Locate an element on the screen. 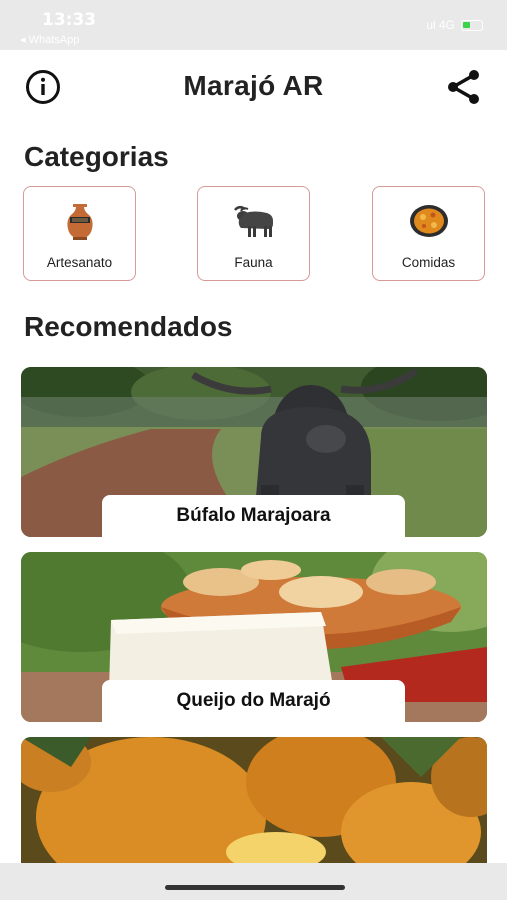  category-label: Fauna is located at coordinates (253, 262).